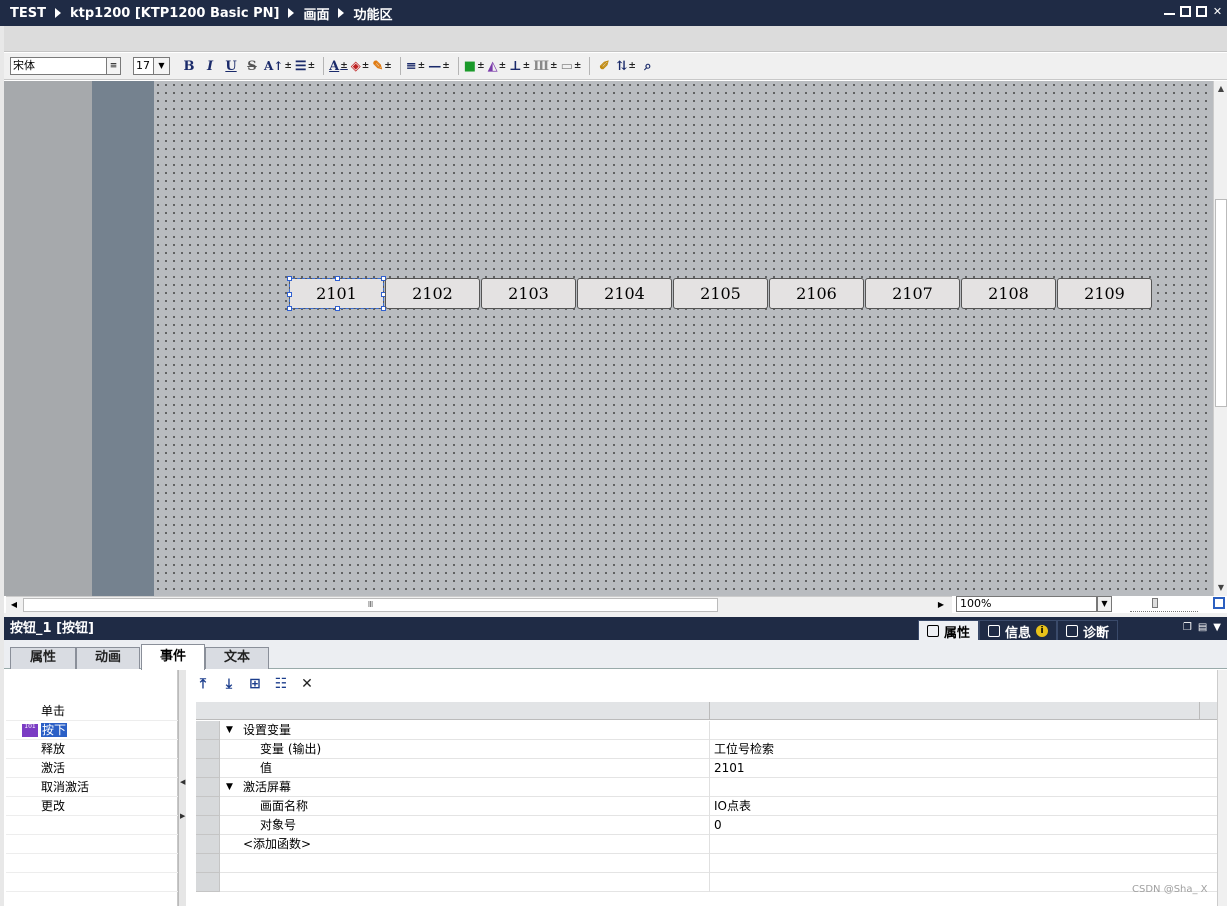 Image resolution: width=1227 pixels, height=906 pixels. What do you see at coordinates (957, 633) in the screenshot?
I see `tab-label: 属性` at bounding box center [957, 633].